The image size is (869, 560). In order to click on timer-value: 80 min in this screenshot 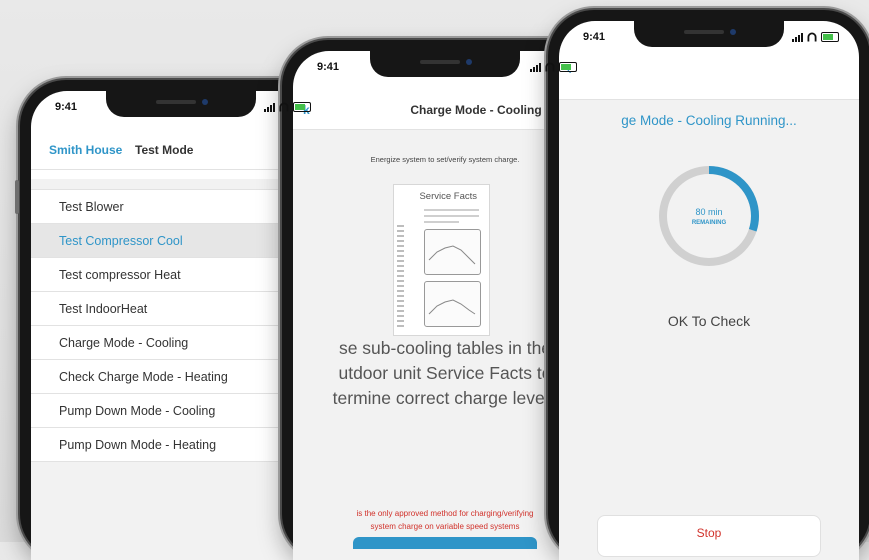, I will do `click(709, 212)`.